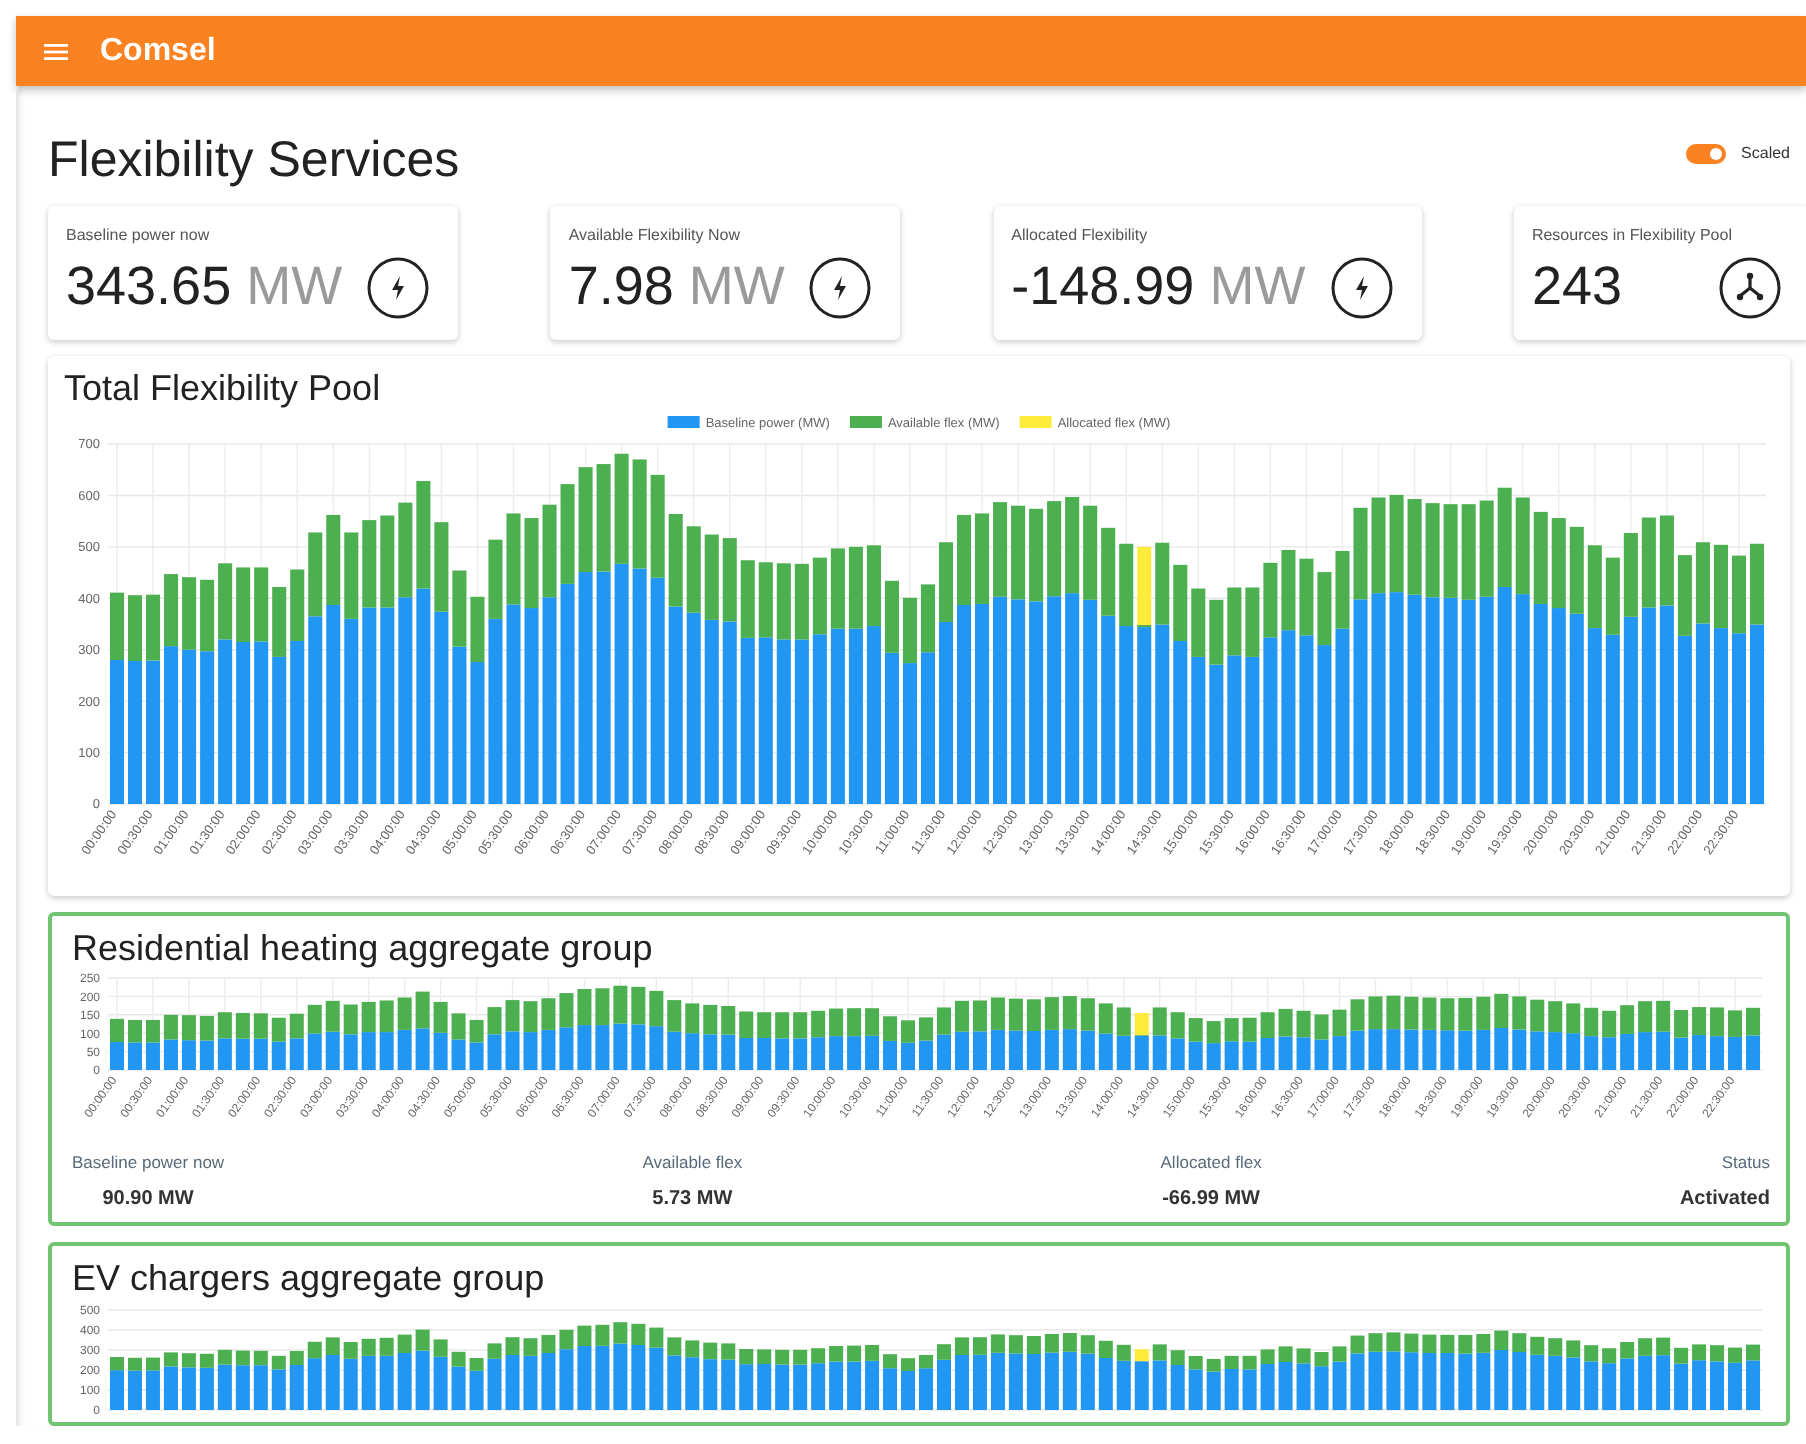 This screenshot has height=1444, width=1806. I want to click on stat-value: 5.73 MW, so click(692, 1199).